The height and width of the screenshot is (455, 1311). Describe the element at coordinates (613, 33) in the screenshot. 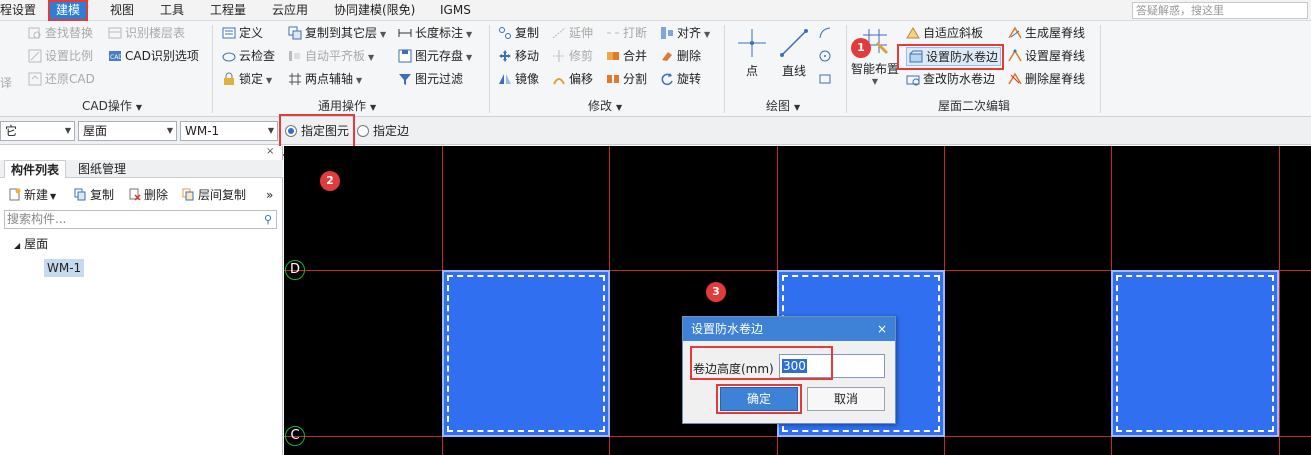

I see `break-icon` at that location.